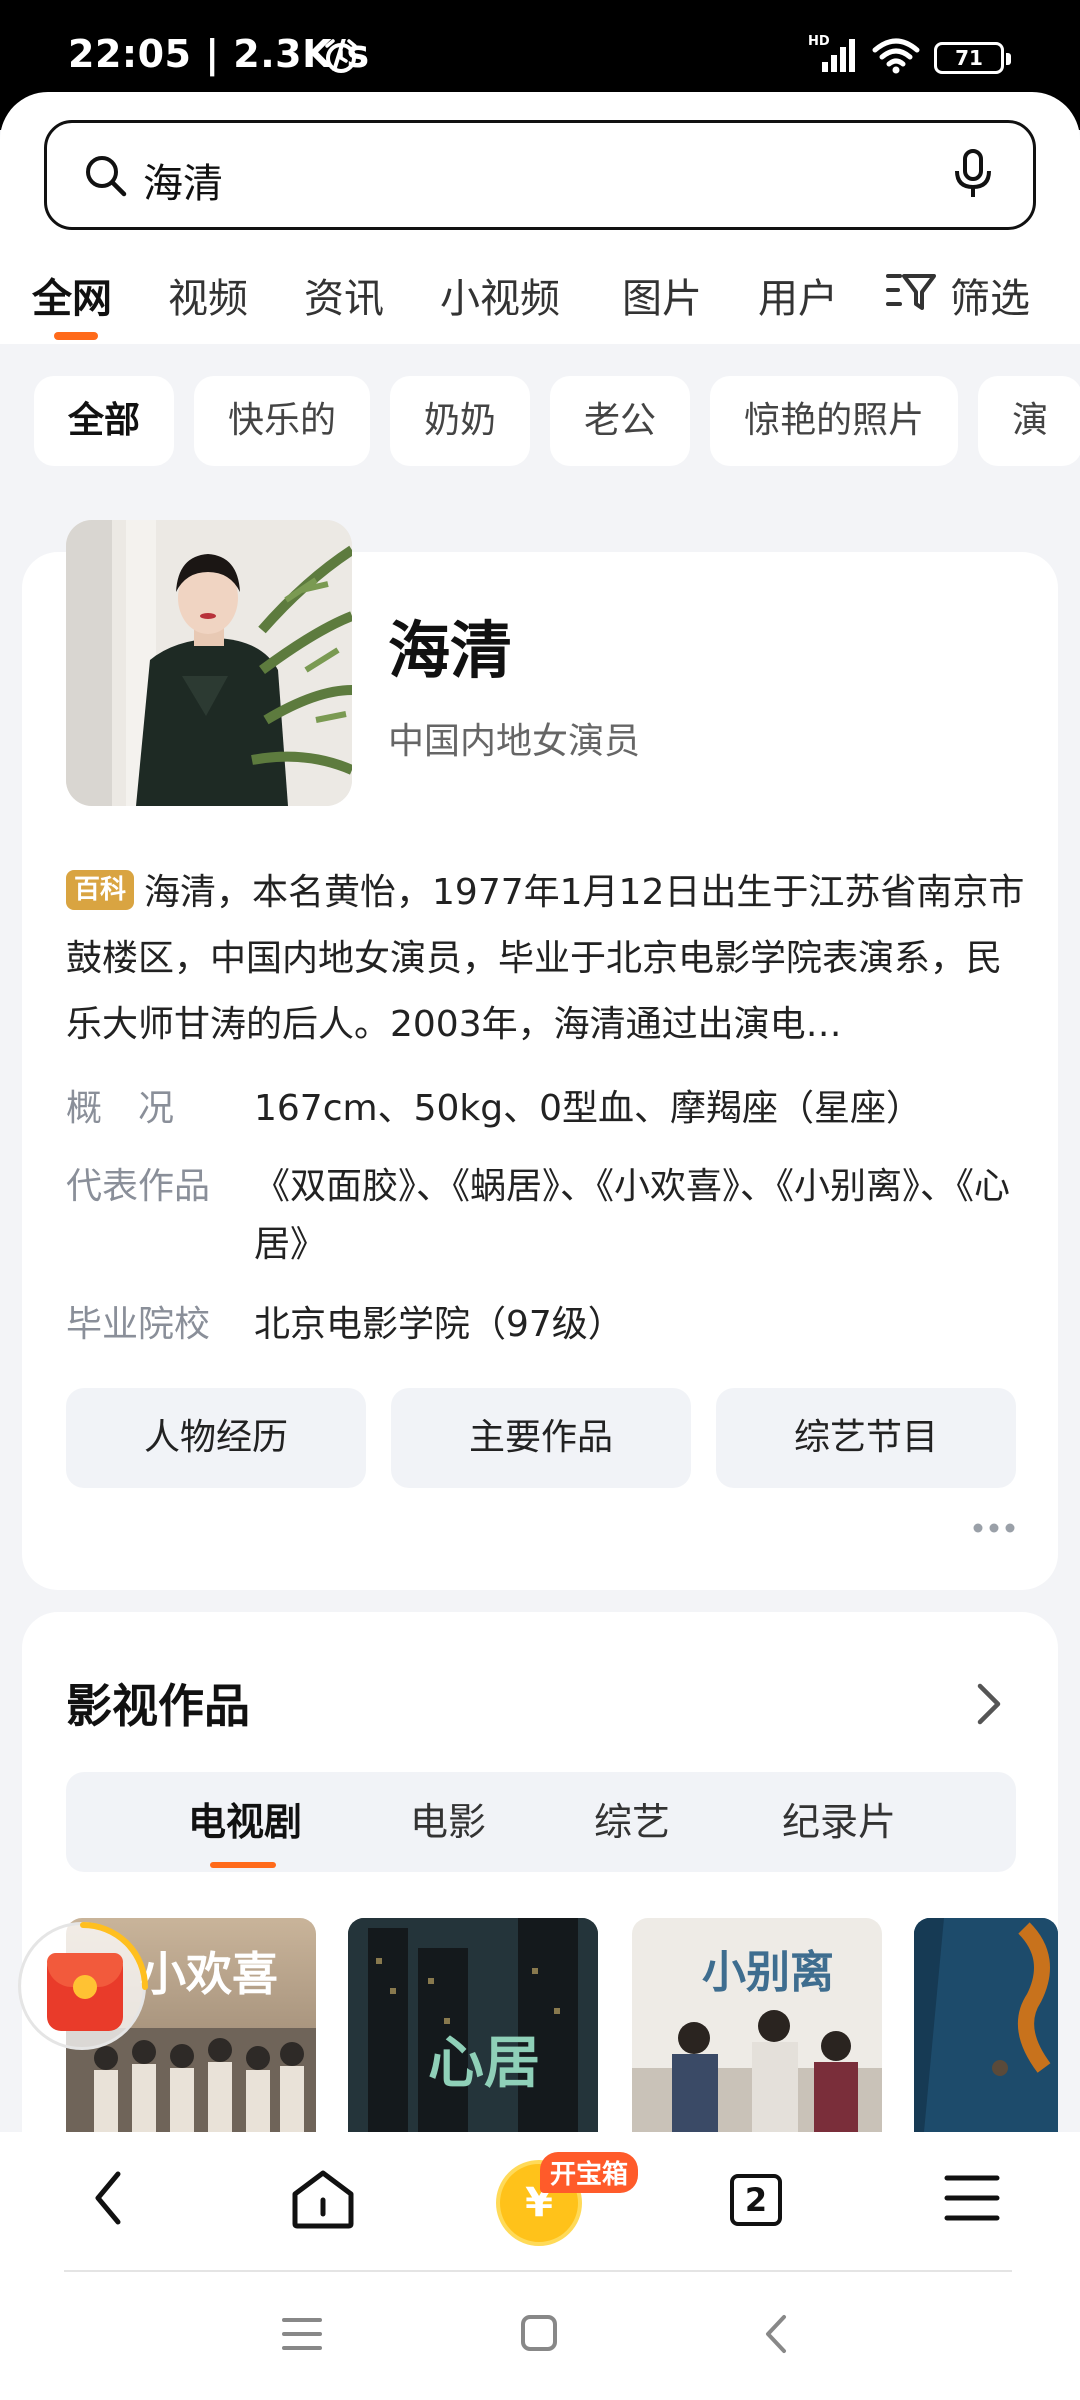  What do you see at coordinates (990, 299) in the screenshot?
I see `filter-label: 筛选` at bounding box center [990, 299].